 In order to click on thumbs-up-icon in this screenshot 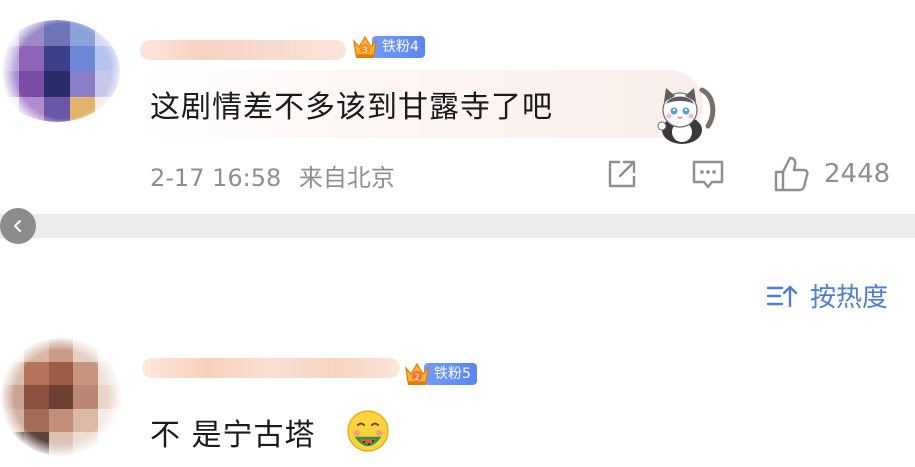, I will do `click(791, 174)`.